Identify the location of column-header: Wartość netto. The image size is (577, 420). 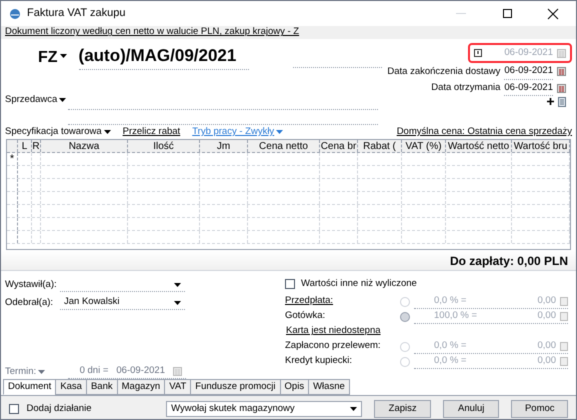
(479, 146).